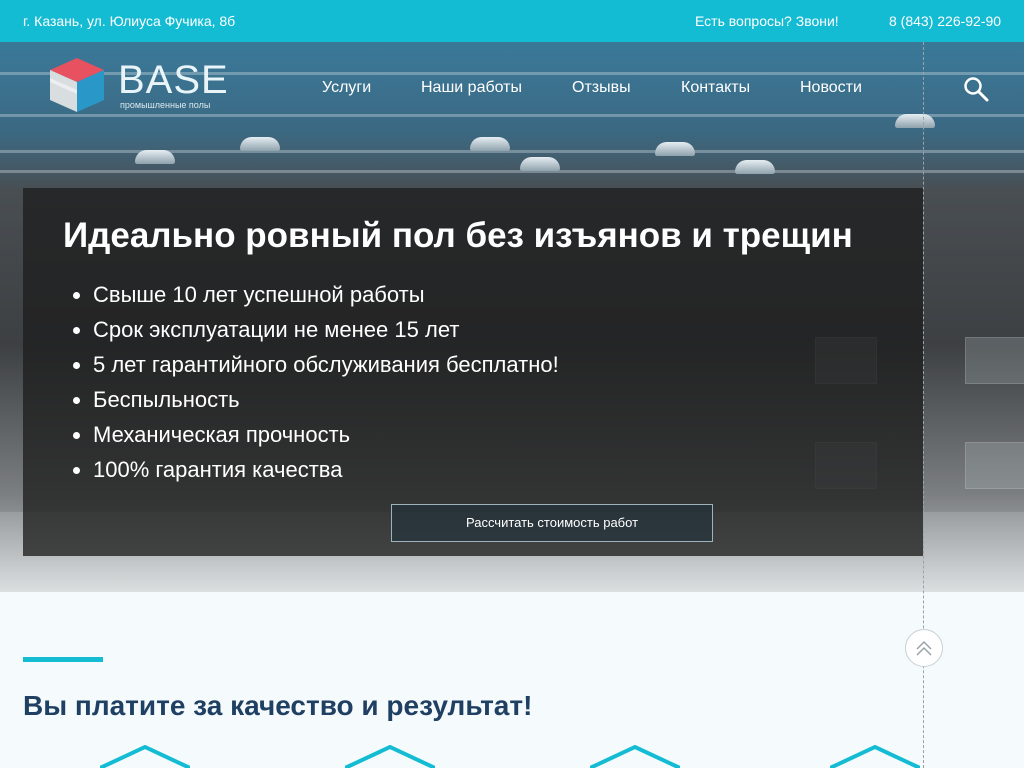 Image resolution: width=1024 pixels, height=768 pixels. Describe the element at coordinates (326, 335) in the screenshot. I see `benefit-item: Срок эксплуатации не менее 15 лет` at that location.